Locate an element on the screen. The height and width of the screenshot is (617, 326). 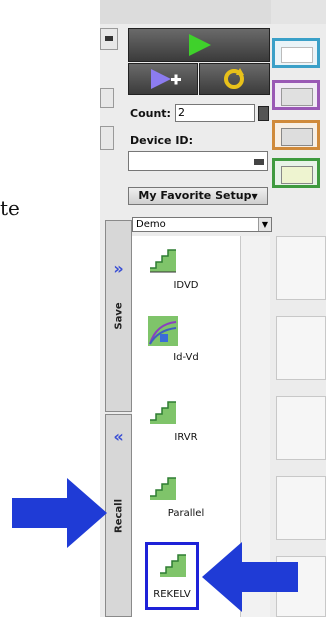
left-panel-stub is located at coordinates (109, 39).